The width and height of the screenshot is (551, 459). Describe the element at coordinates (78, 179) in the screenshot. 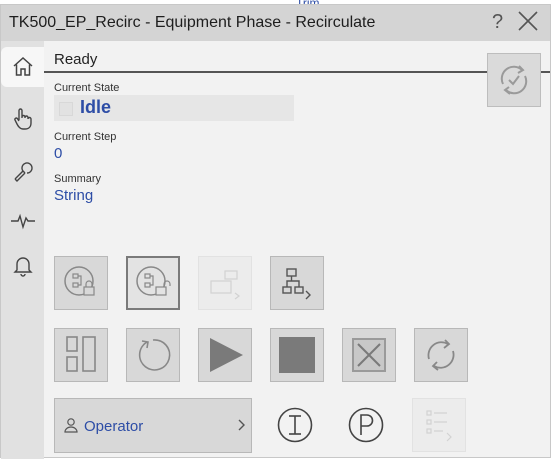

I see `summary-label: Summary` at that location.